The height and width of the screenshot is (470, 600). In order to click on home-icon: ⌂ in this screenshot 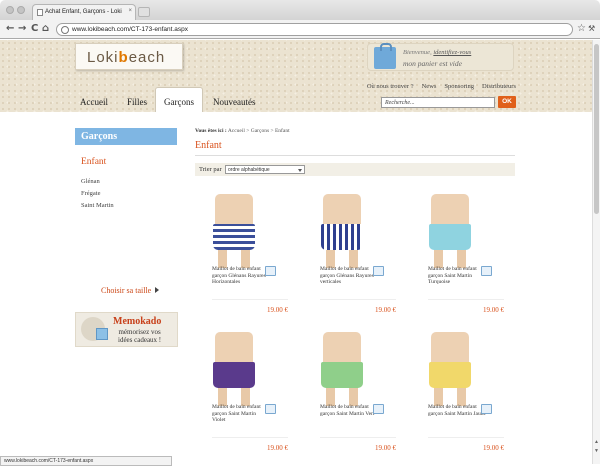, I will do `click(45, 29)`.